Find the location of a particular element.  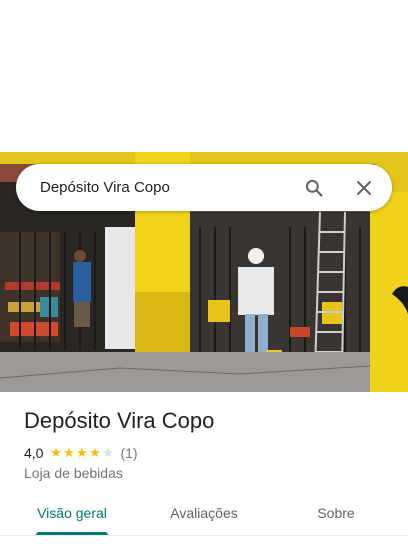

rating-row: 4,0 ★ ★ ★ ★ ★ (1) is located at coordinates (81, 453).